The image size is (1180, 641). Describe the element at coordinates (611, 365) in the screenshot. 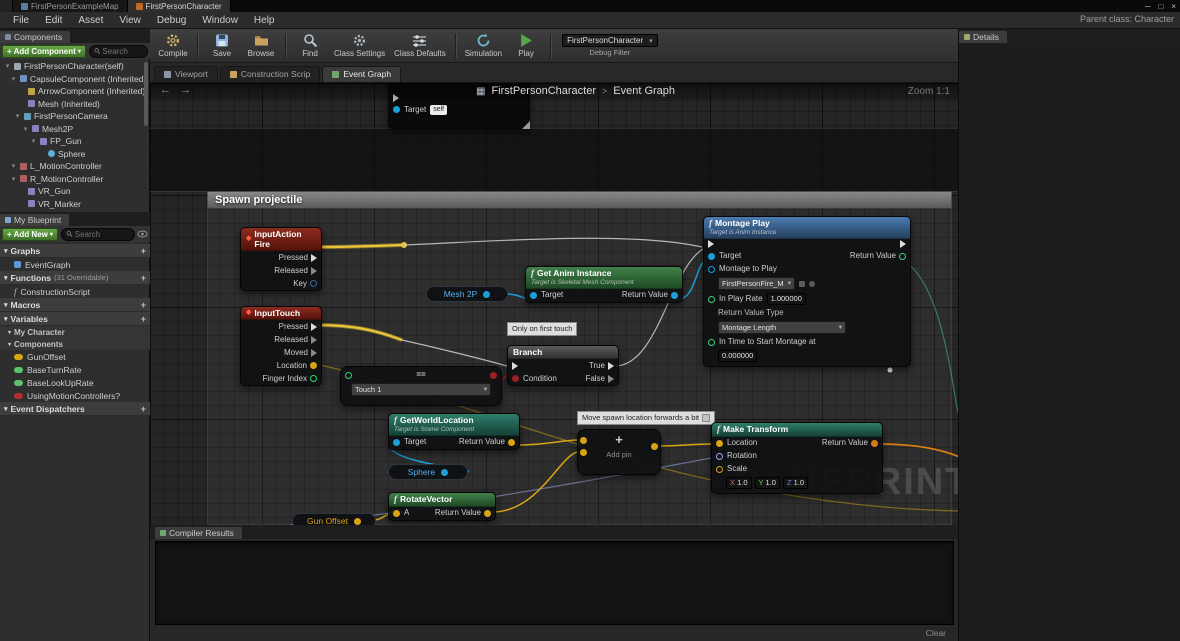

I see `pin-exec-true` at that location.